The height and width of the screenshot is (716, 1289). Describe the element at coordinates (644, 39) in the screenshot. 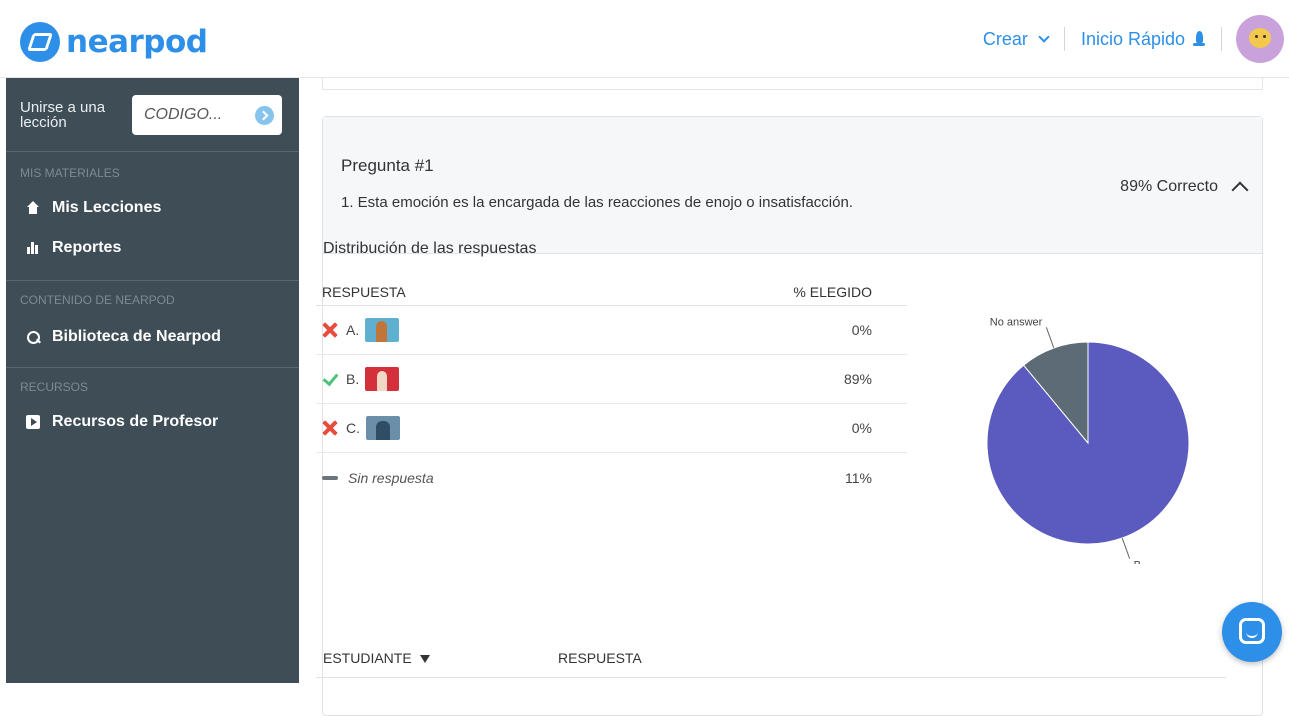

I see `top-header: nearpod Crear Inicio Rápido` at that location.